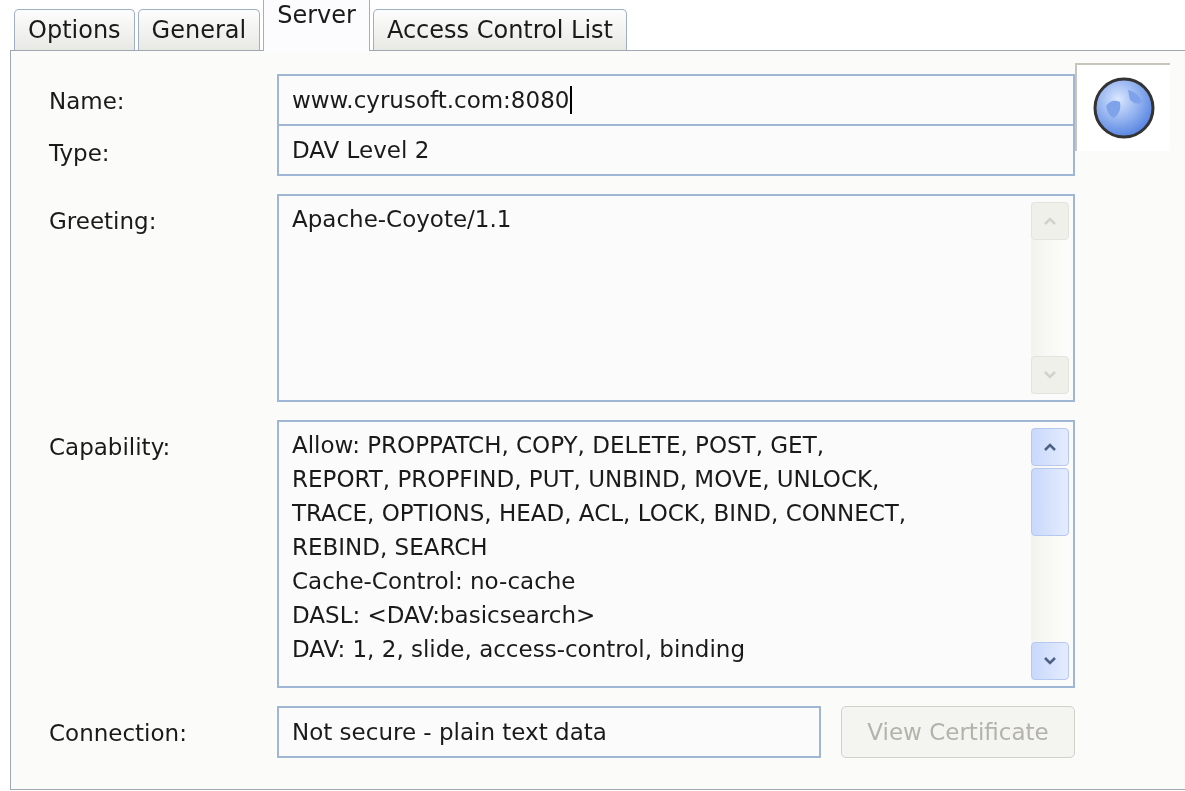 The height and width of the screenshot is (791, 1185). I want to click on text-line: TRACE, OPTIONS, HEAD, ACL, LOCK, BIND, CONNECT,, so click(600, 513).